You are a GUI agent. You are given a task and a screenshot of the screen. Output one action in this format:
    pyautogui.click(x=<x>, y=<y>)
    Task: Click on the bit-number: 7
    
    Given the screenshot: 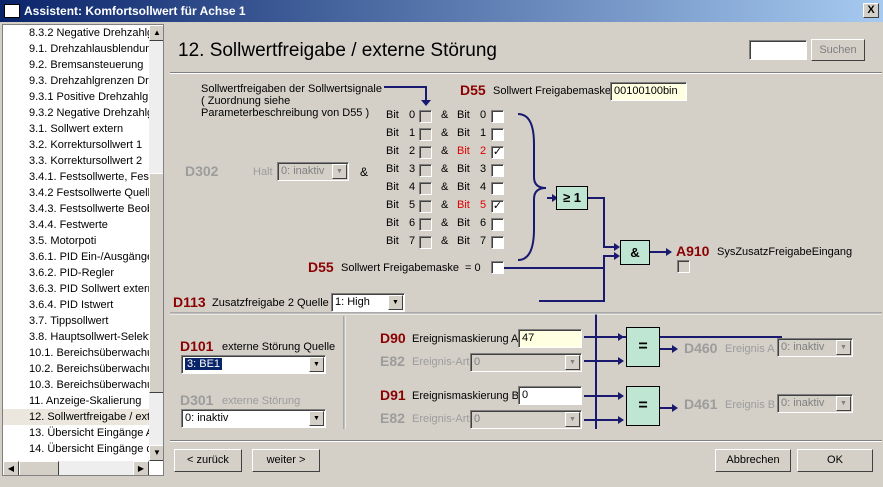 What is the action you would take?
    pyautogui.click(x=412, y=241)
    